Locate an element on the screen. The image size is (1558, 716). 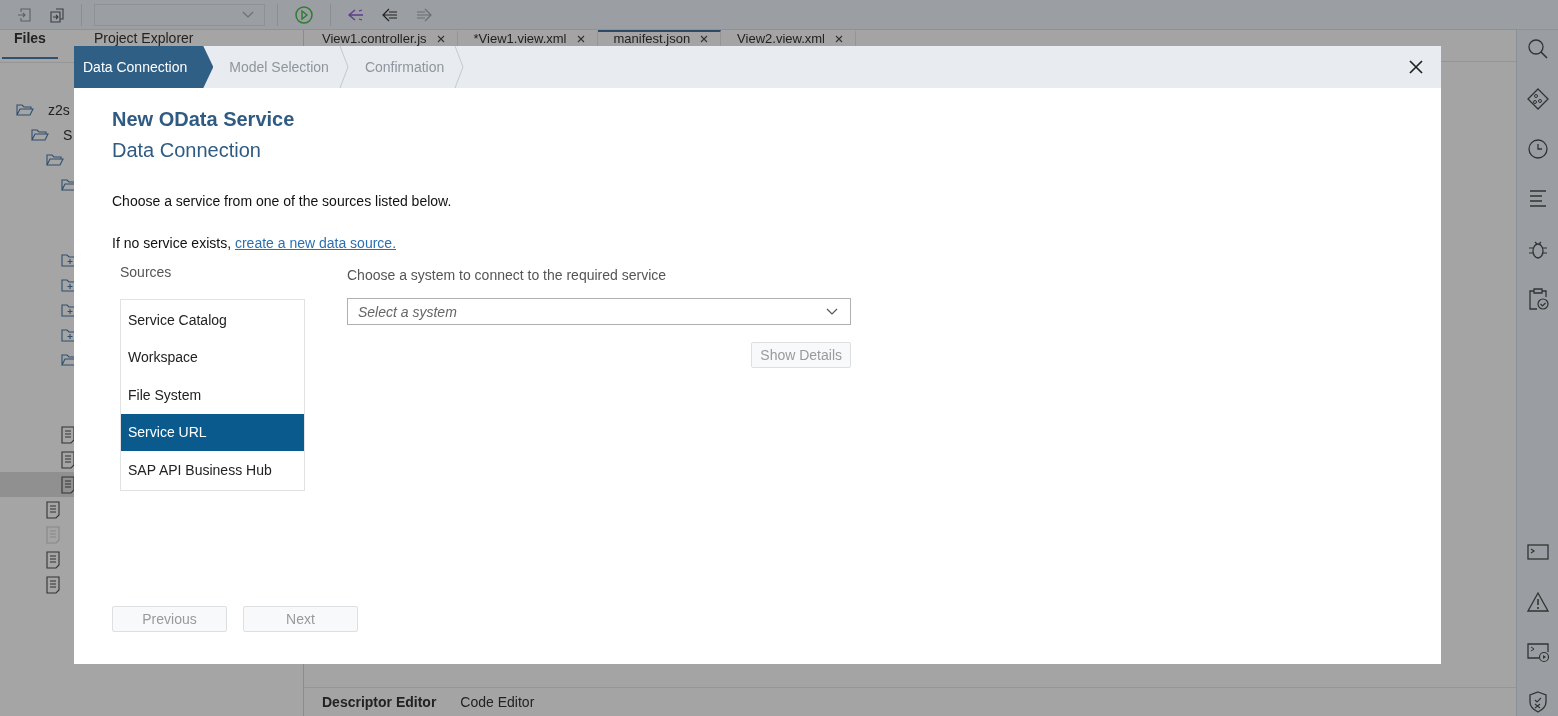
instruction-text: Choose a service from one of the sources listed below. is located at coordinates (282, 201).